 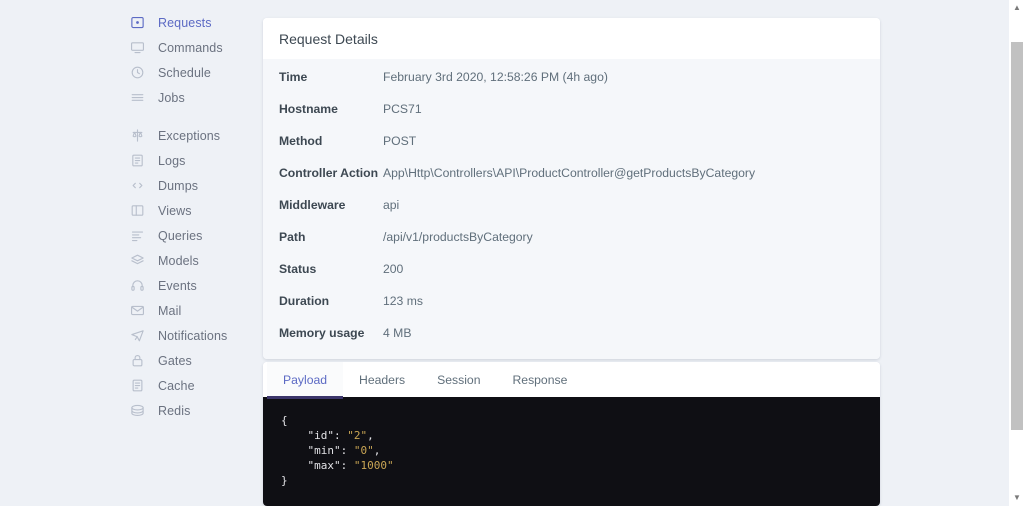 I want to click on sidebar-item-views: Views, so click(x=188, y=210).